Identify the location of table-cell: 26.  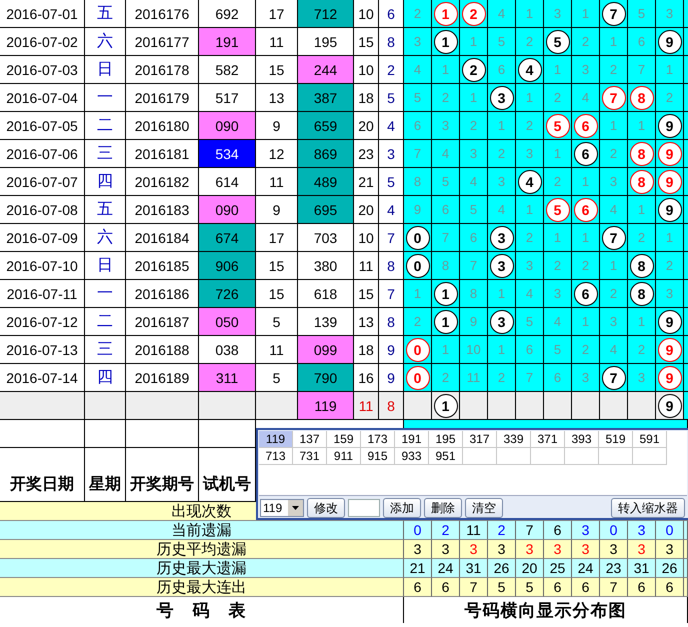
(502, 568).